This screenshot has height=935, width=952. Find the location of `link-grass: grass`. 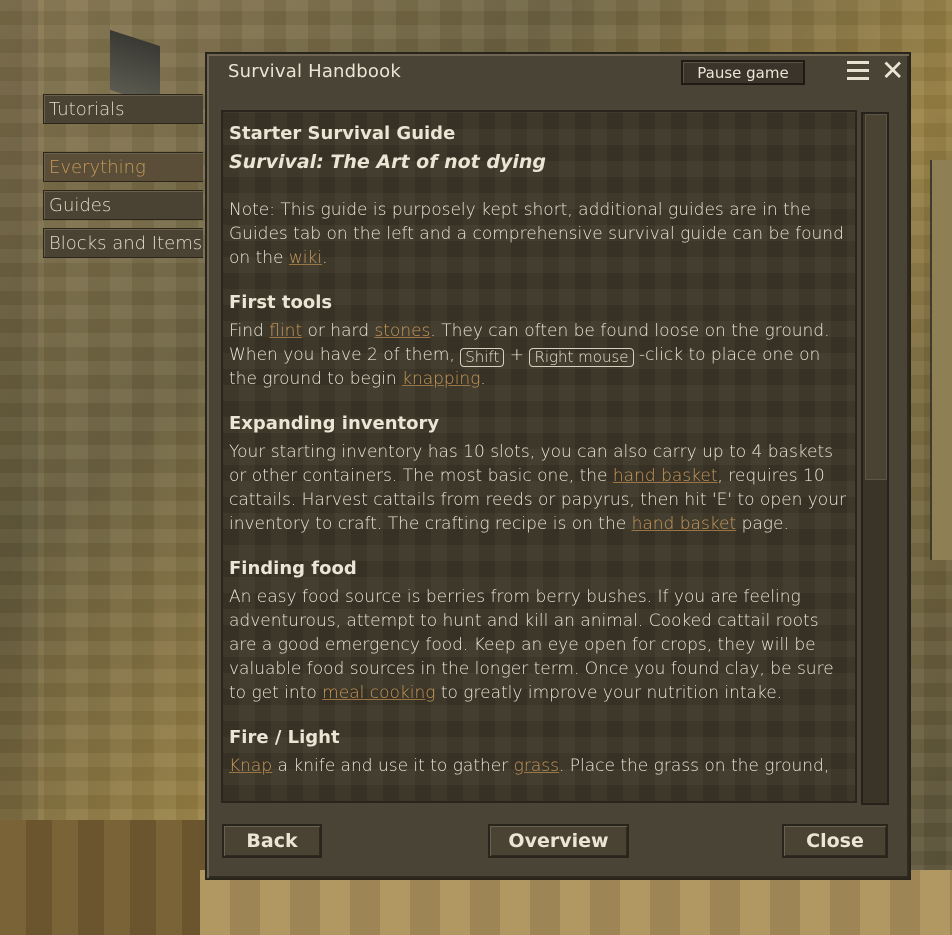

link-grass: grass is located at coordinates (536, 766).